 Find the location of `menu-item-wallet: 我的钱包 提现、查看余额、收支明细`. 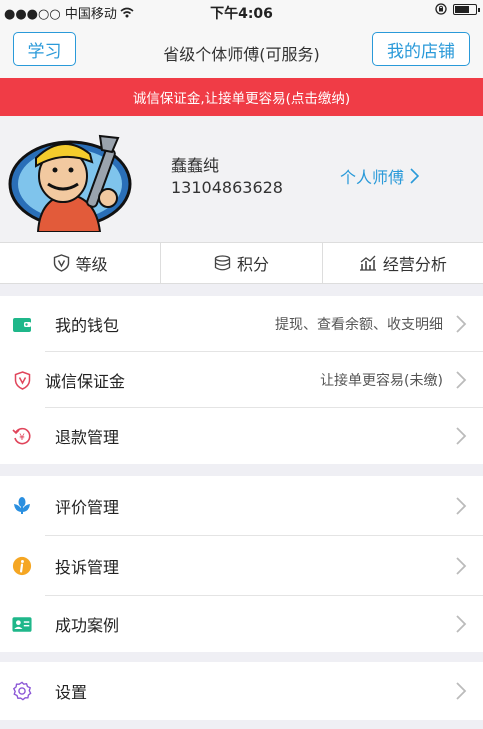

menu-item-wallet: 我的钱包 提现、查看余额、收支明细 is located at coordinates (241, 324).